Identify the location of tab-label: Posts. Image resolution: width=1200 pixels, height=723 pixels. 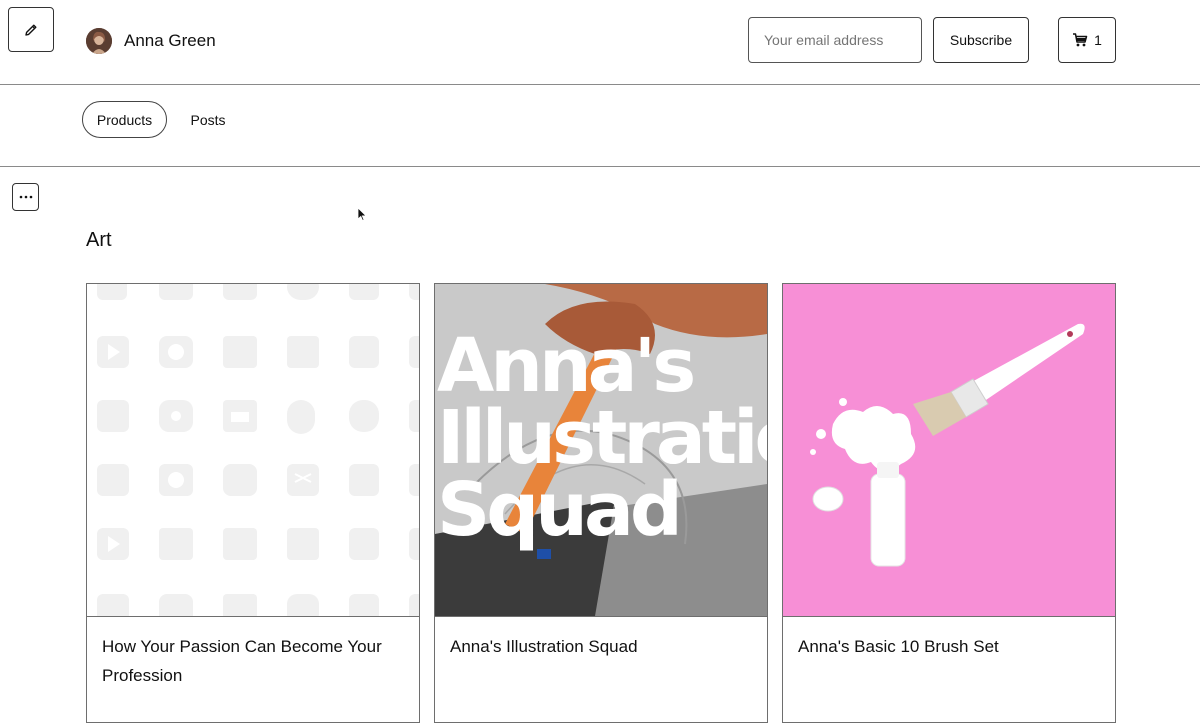
(208, 119).